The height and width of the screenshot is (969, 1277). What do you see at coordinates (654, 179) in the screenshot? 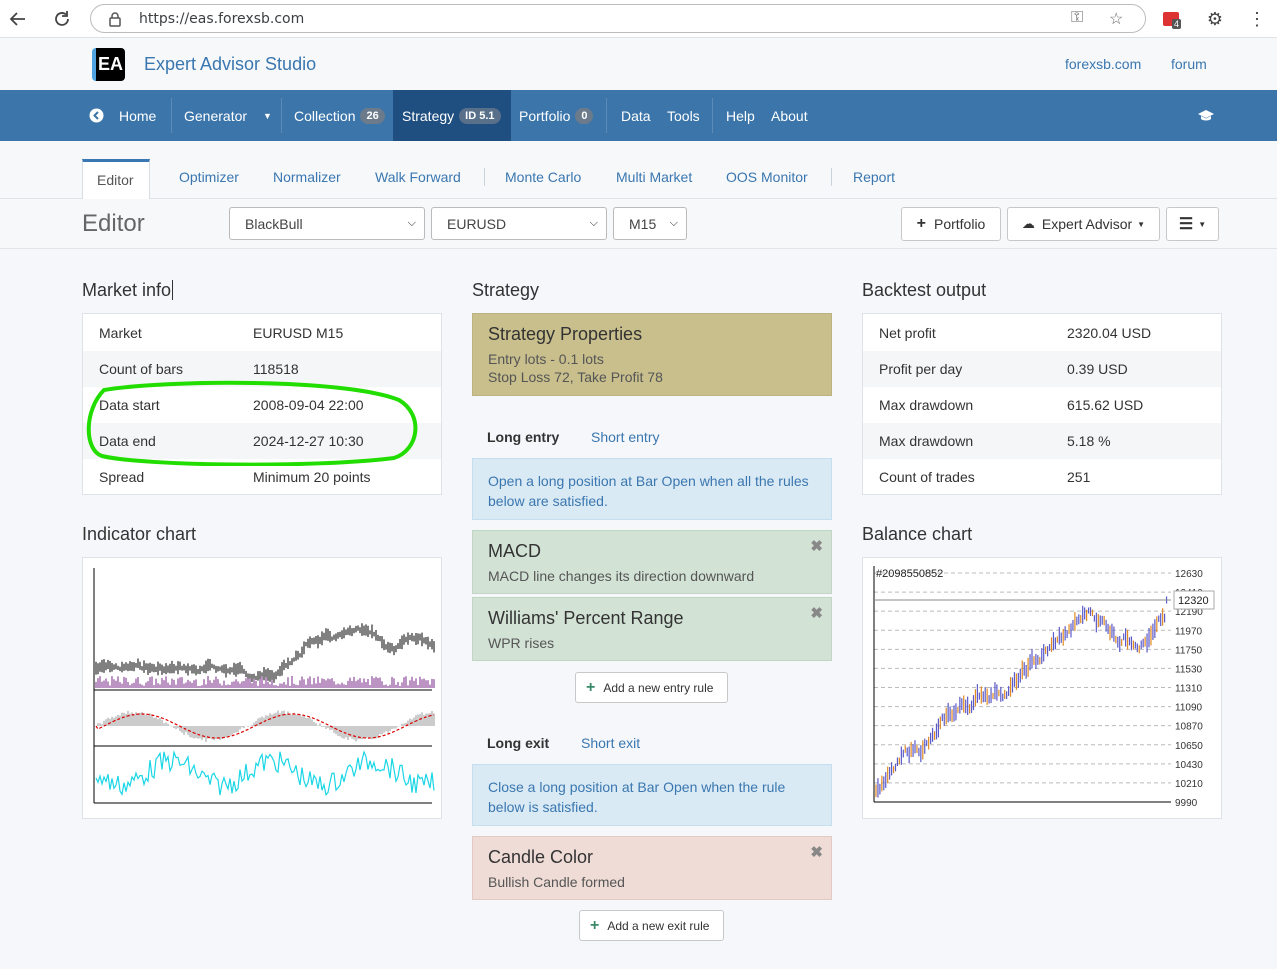
I see `tab-multi-market: Multi Market` at bounding box center [654, 179].